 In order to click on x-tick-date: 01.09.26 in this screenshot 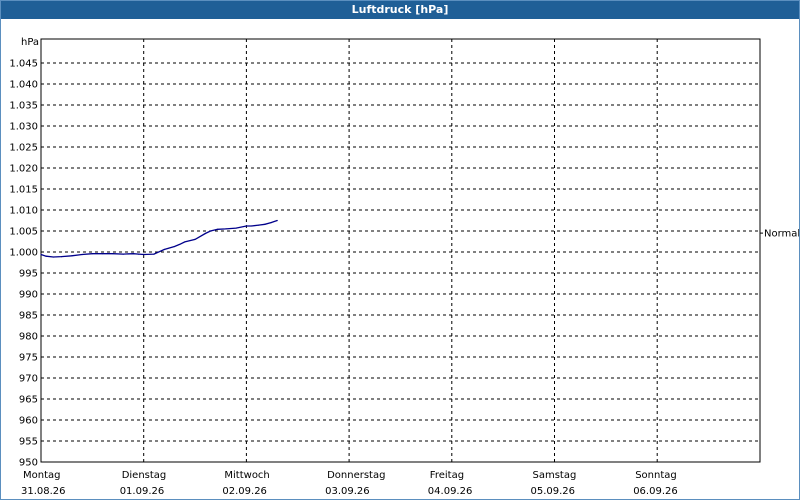, I will do `click(142, 491)`.